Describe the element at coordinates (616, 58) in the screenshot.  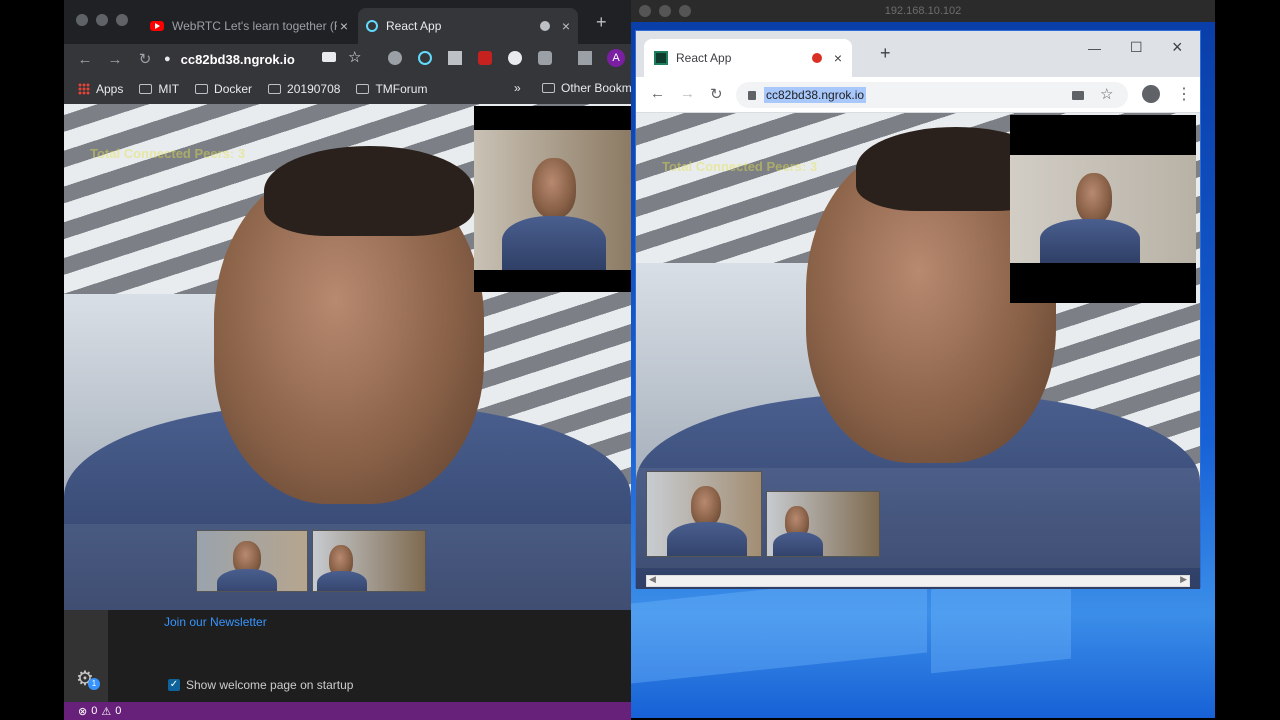
I see `profile-avatar: A` at that location.